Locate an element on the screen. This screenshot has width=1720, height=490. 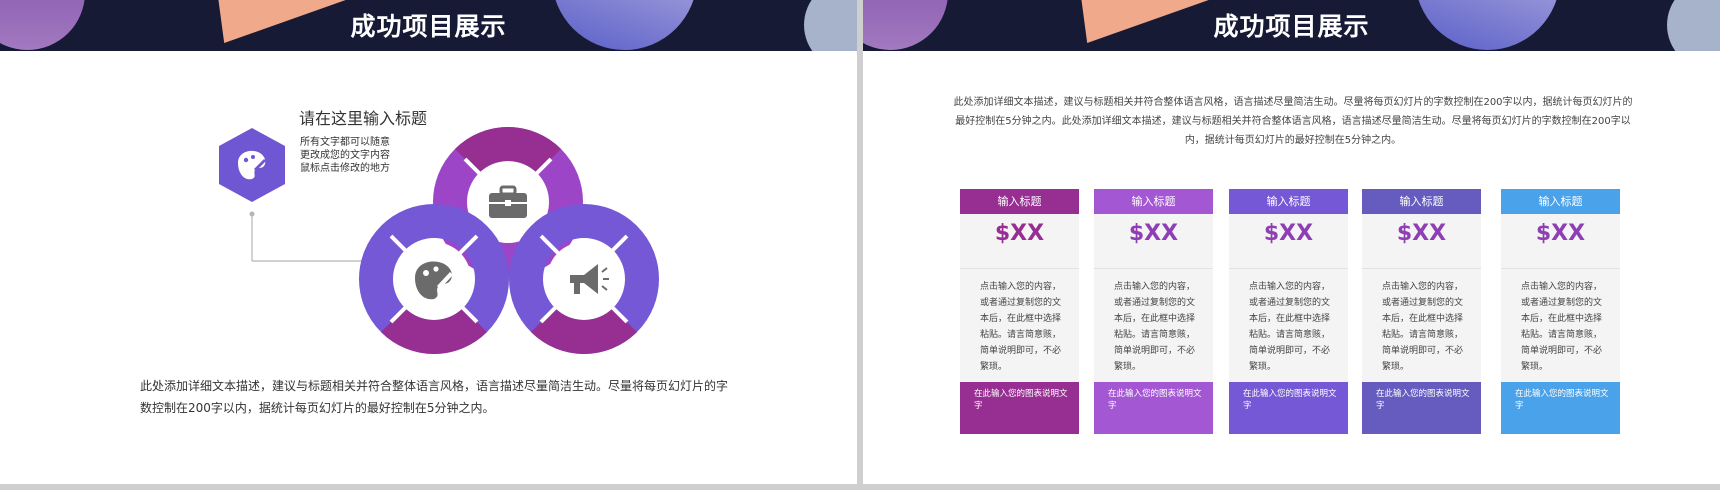
venn-ring-diagram is located at coordinates (440, 242).